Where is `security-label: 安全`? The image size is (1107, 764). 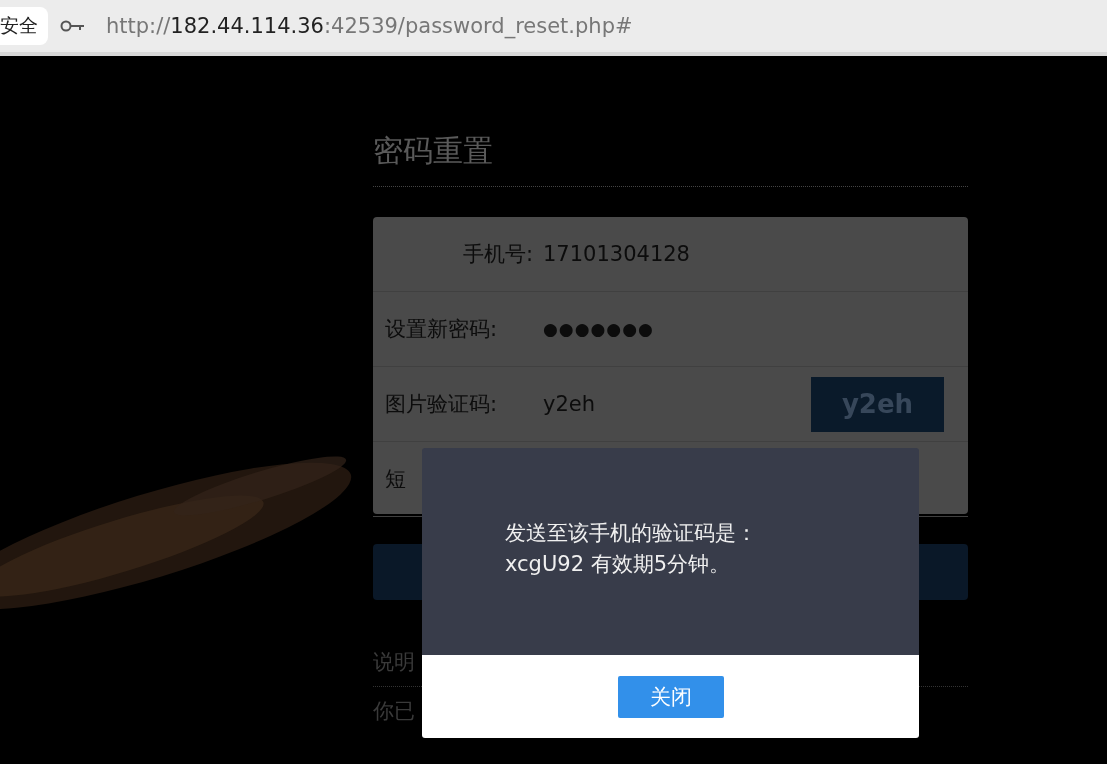 security-label: 安全 is located at coordinates (24, 26).